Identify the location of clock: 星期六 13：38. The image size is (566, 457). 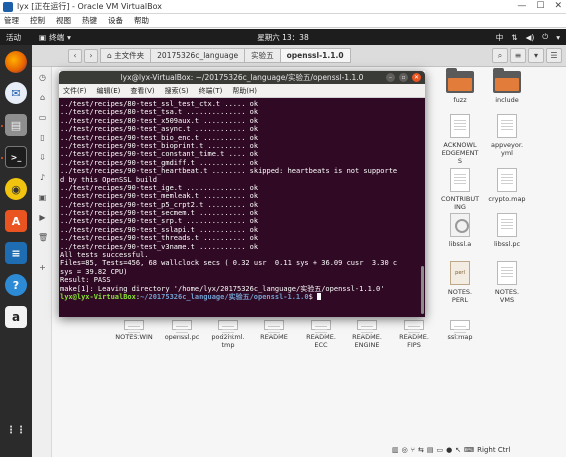
(283, 37).